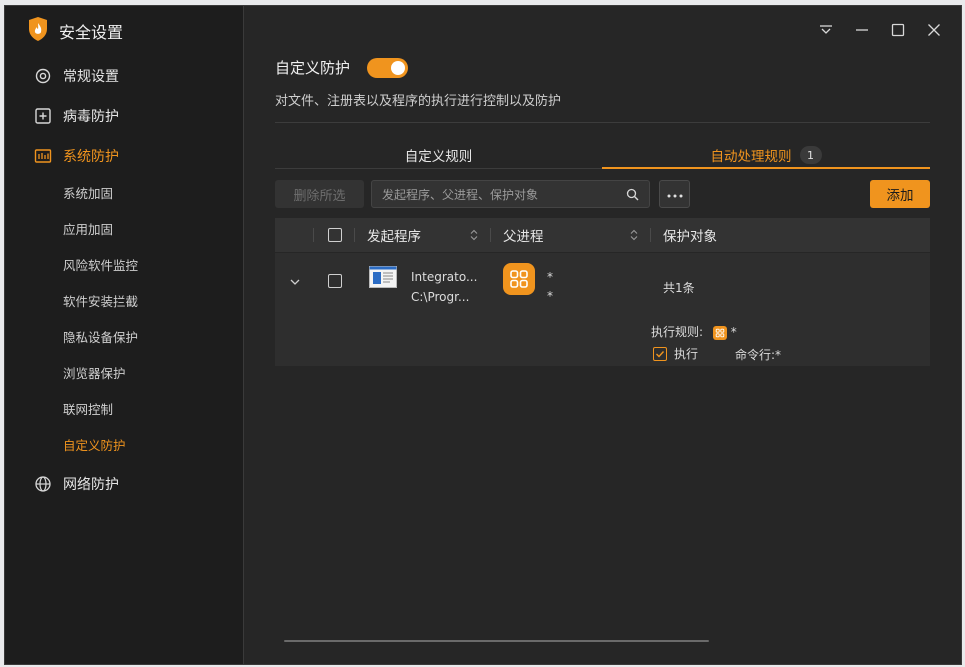 This screenshot has width=965, height=667. What do you see at coordinates (91, 157) in the screenshot?
I see `sidebar-item-label: 系统防护` at bounding box center [91, 157].